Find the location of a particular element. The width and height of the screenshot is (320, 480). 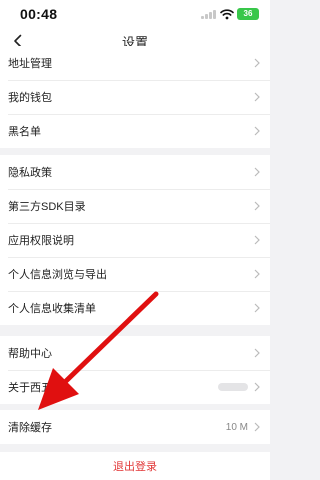

settings-item-label: 个人信息收集清单 is located at coordinates (52, 309).